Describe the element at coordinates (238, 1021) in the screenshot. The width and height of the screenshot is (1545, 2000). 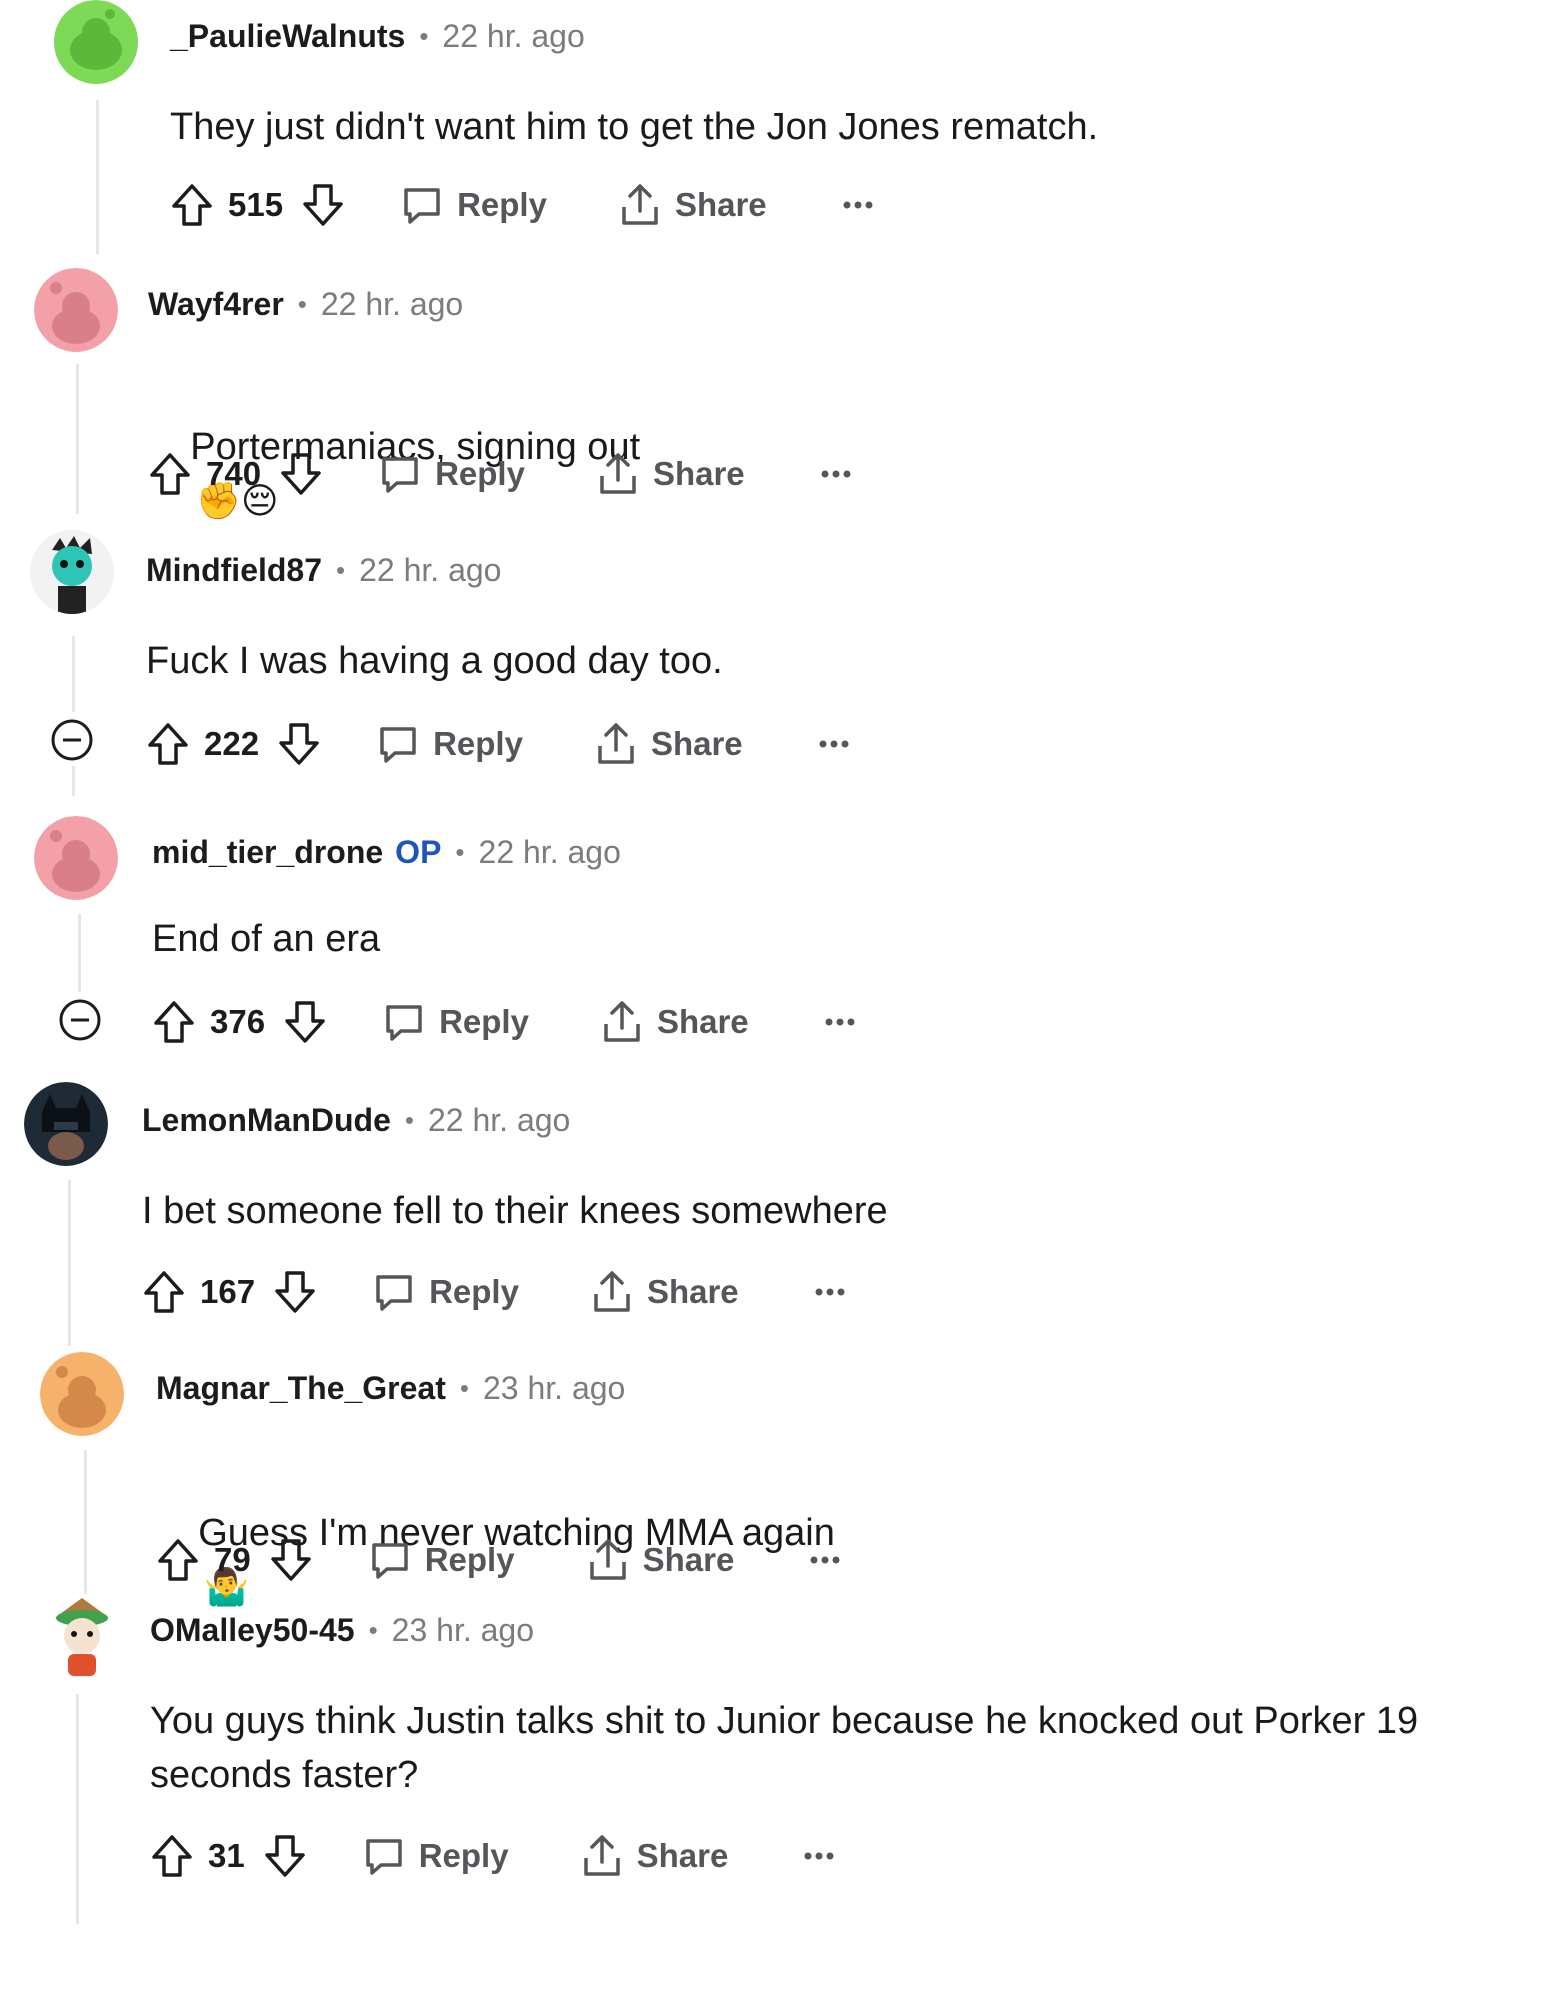
I see `vote-score: 376` at that location.